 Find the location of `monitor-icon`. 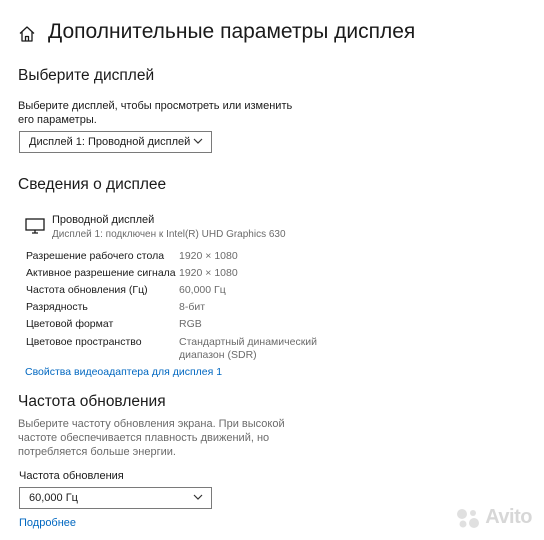

monitor-icon is located at coordinates (35, 226).